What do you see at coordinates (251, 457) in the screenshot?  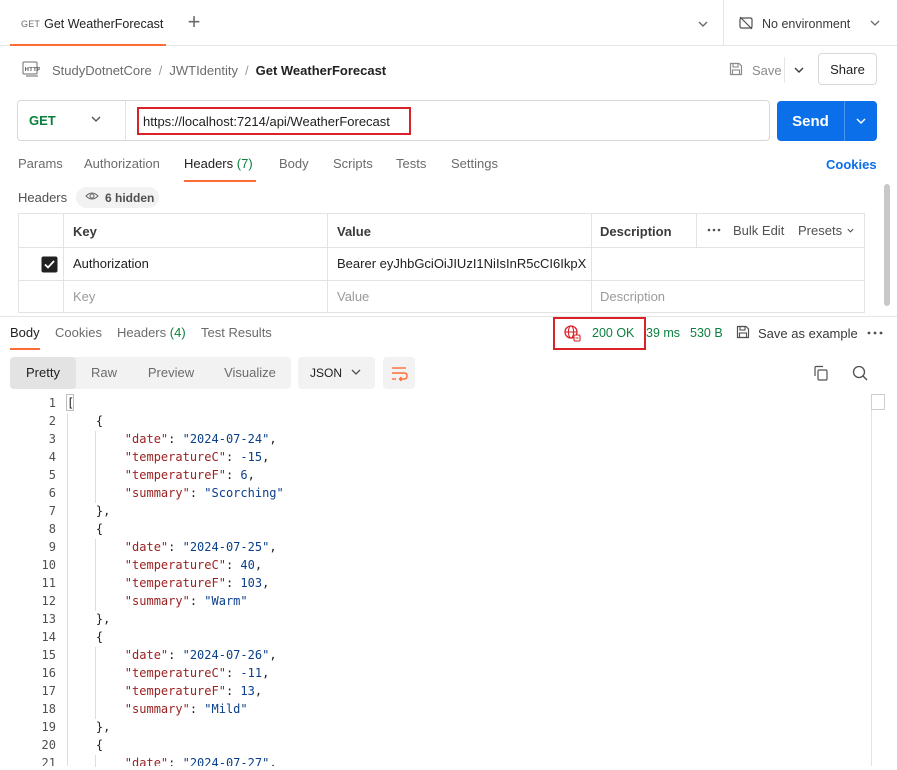 I see `json-value: -15` at bounding box center [251, 457].